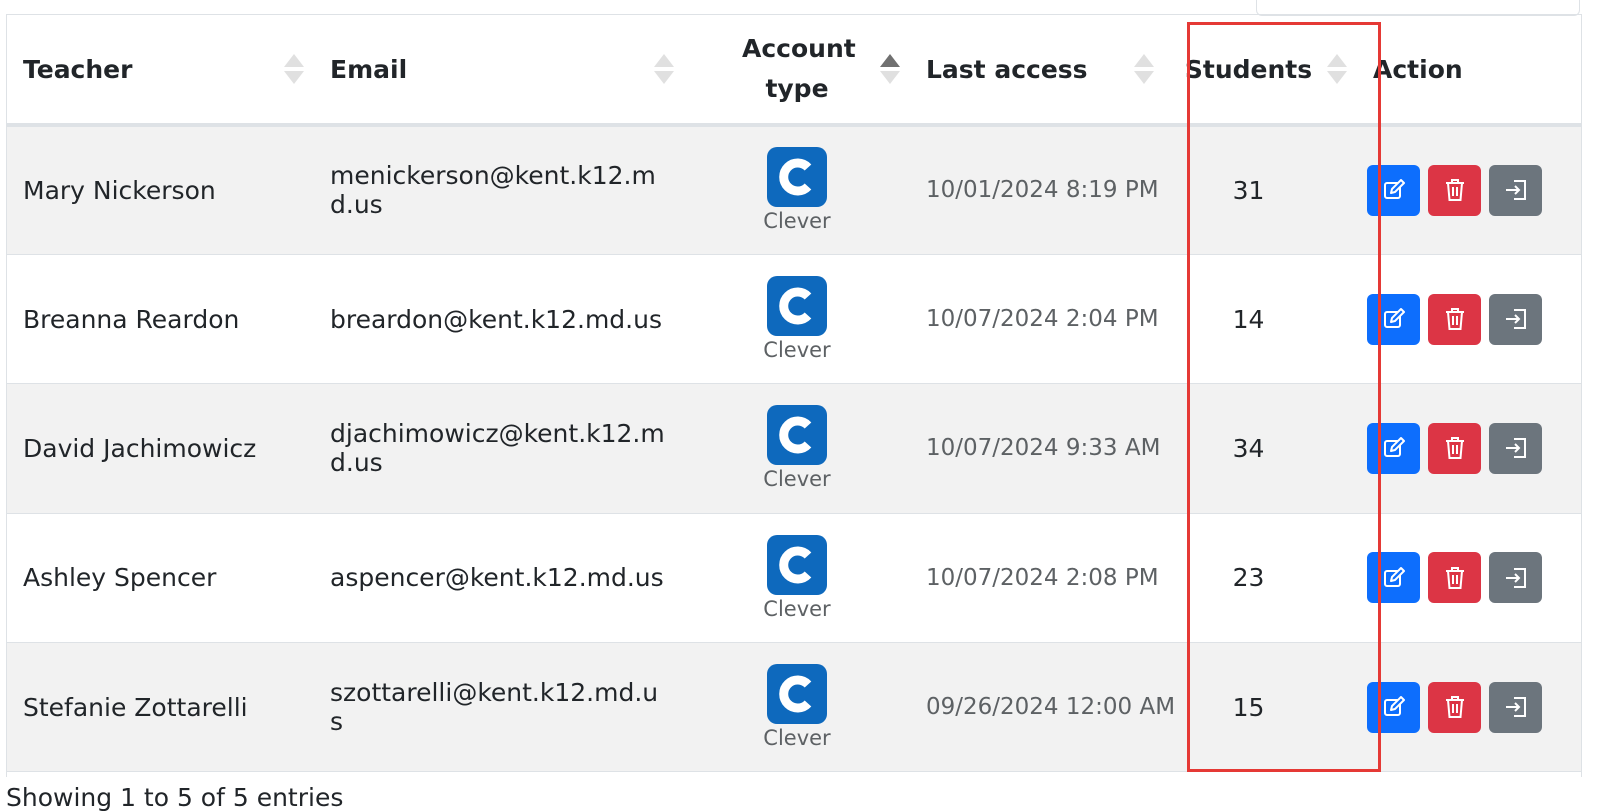 The width and height of the screenshot is (1600, 812). I want to click on teacher-email: menickerson@kent.k12.md.us, so click(493, 190).